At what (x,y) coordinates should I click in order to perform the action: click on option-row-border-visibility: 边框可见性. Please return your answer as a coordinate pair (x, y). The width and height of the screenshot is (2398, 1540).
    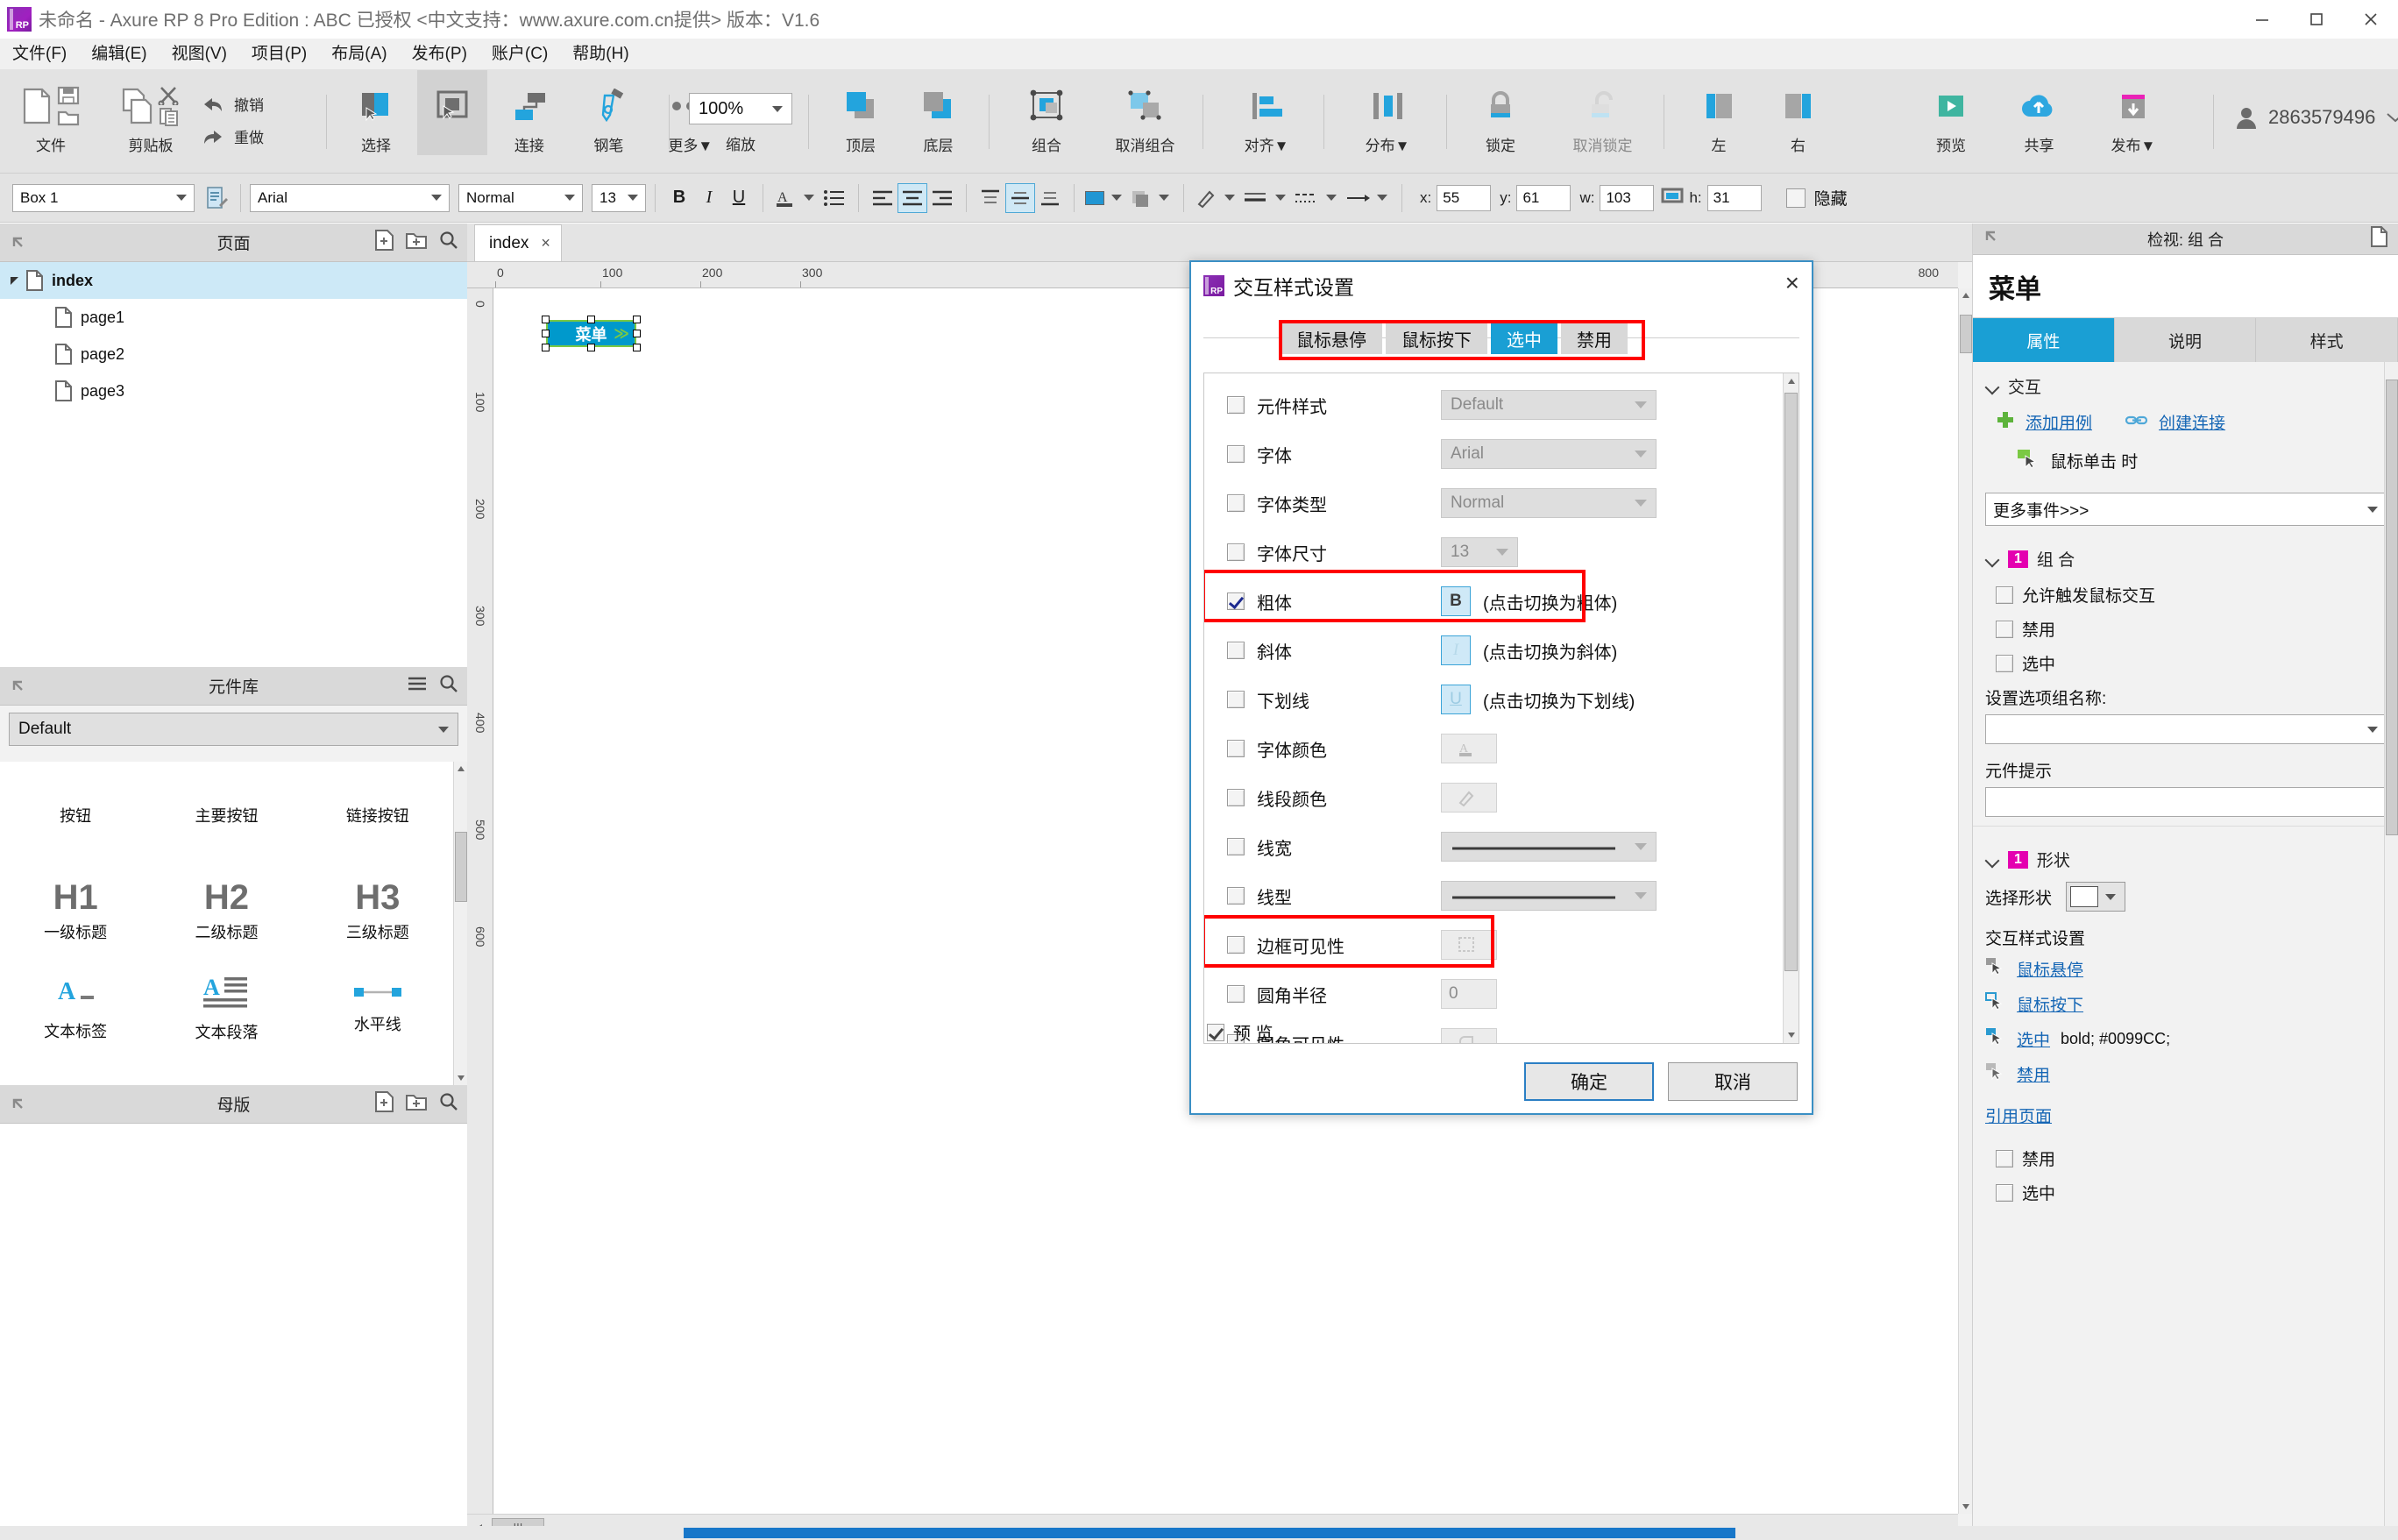
    Looking at the image, I should click on (1493, 944).